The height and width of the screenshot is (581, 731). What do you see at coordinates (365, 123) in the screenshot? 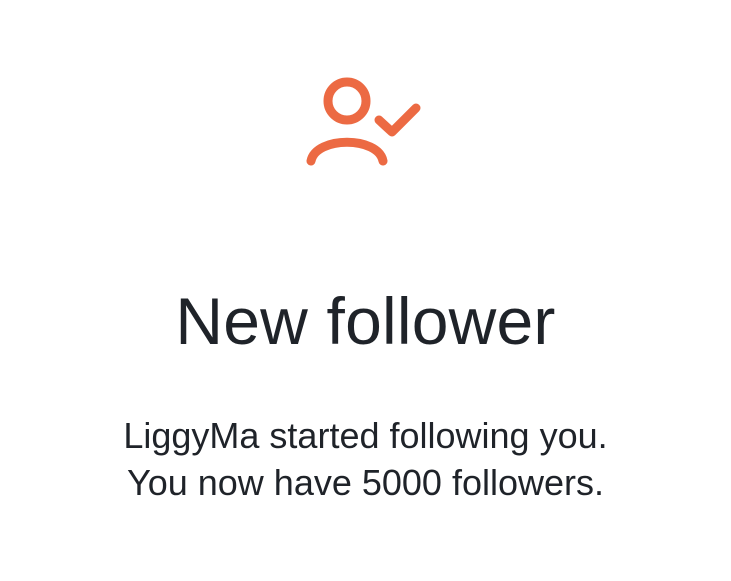
I see `user-check-icon` at bounding box center [365, 123].